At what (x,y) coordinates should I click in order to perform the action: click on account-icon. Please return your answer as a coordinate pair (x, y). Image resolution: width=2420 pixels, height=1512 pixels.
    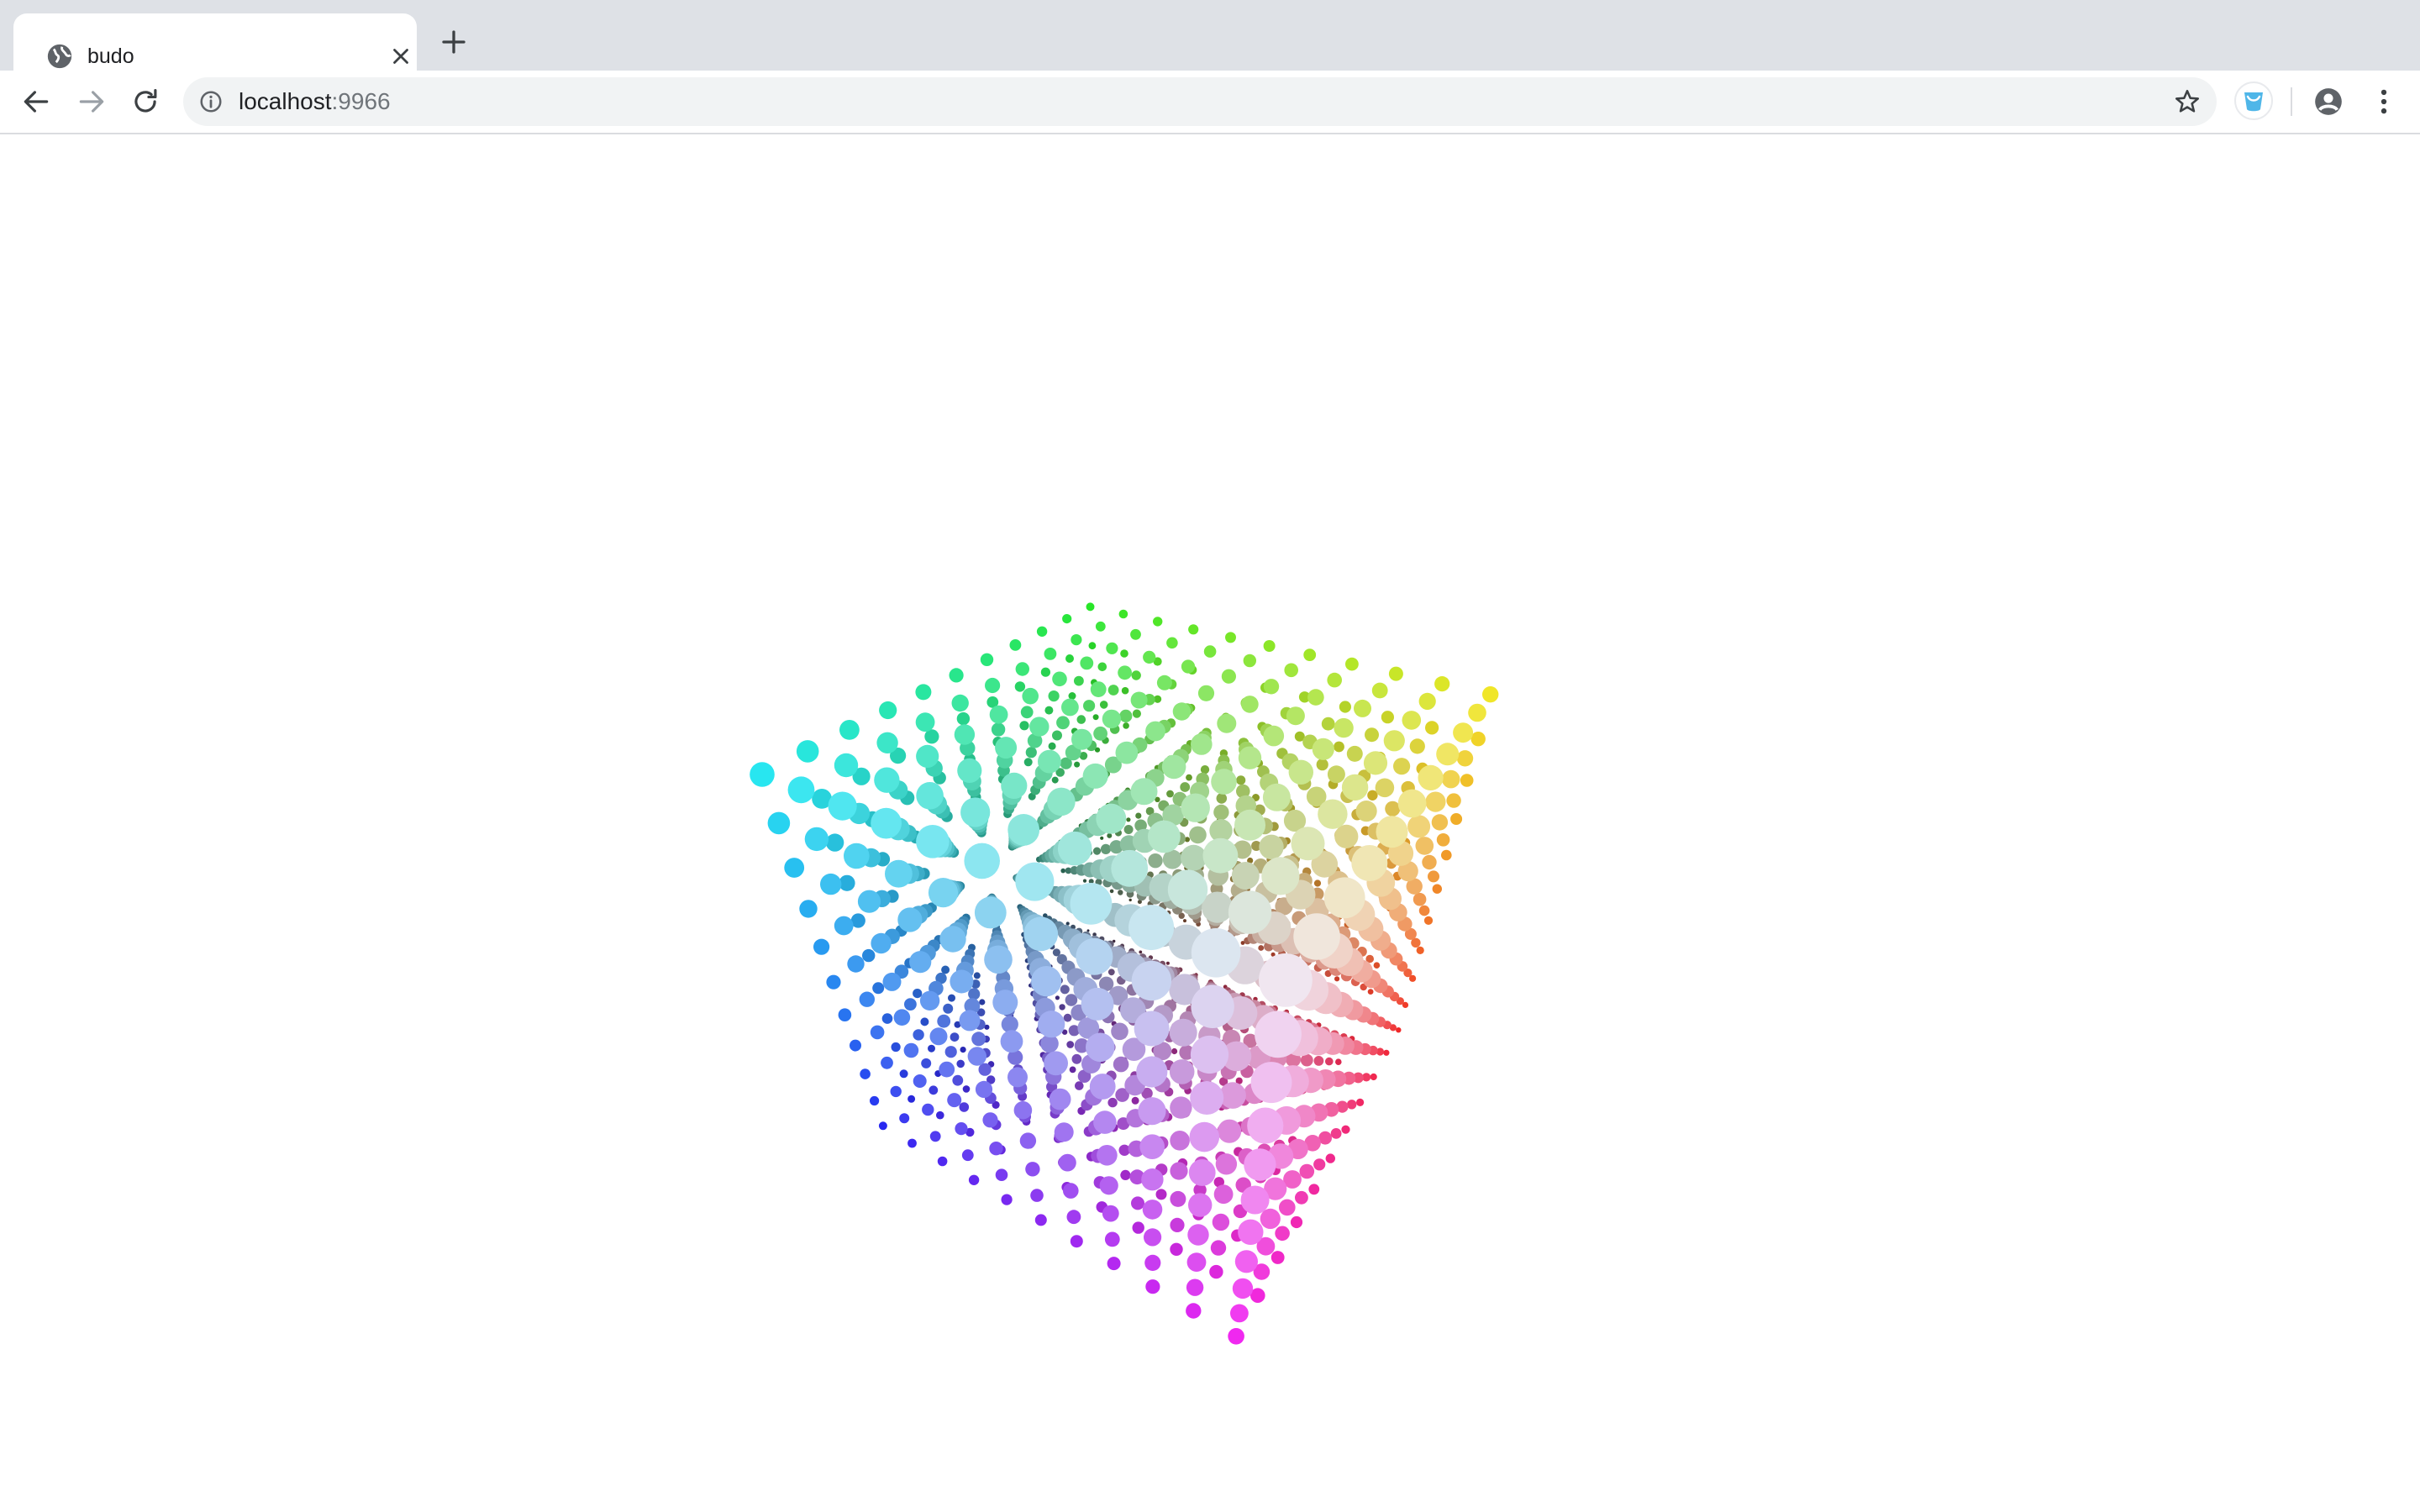
    Looking at the image, I should click on (2328, 102).